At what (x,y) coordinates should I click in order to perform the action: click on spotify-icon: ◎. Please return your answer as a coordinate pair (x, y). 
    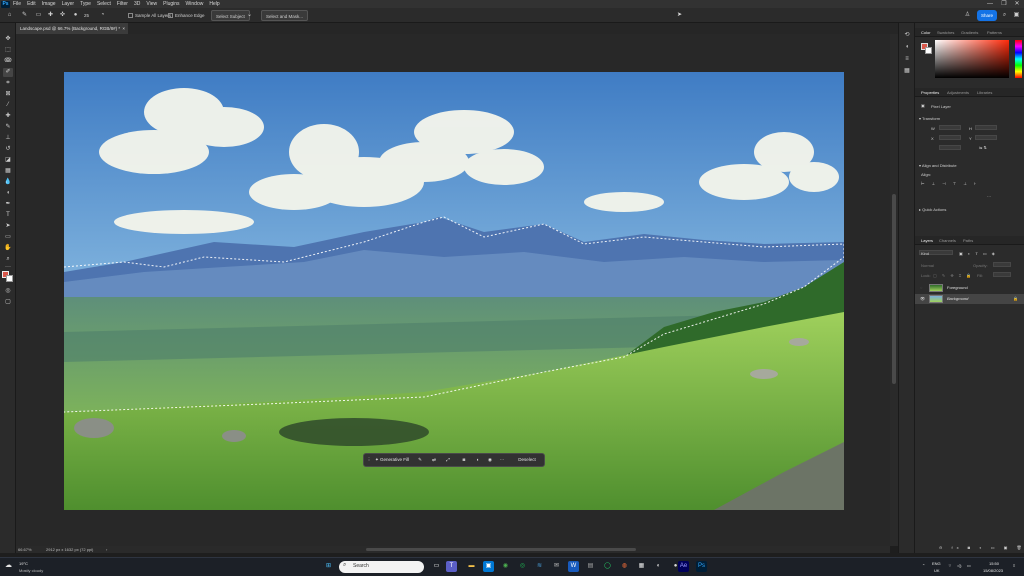
    Looking at the image, I should click on (522, 566).